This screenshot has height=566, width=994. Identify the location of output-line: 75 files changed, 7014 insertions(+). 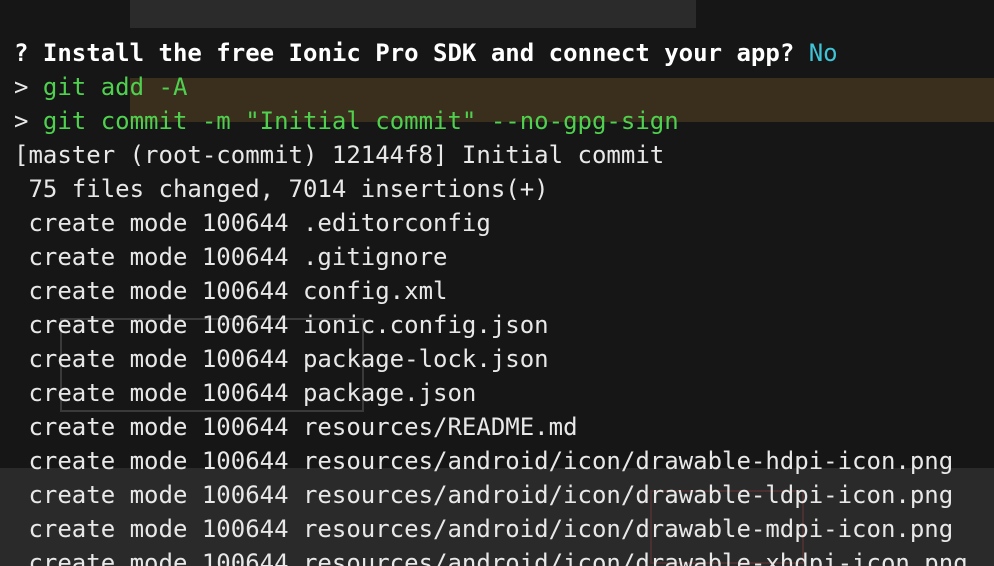
(281, 189).